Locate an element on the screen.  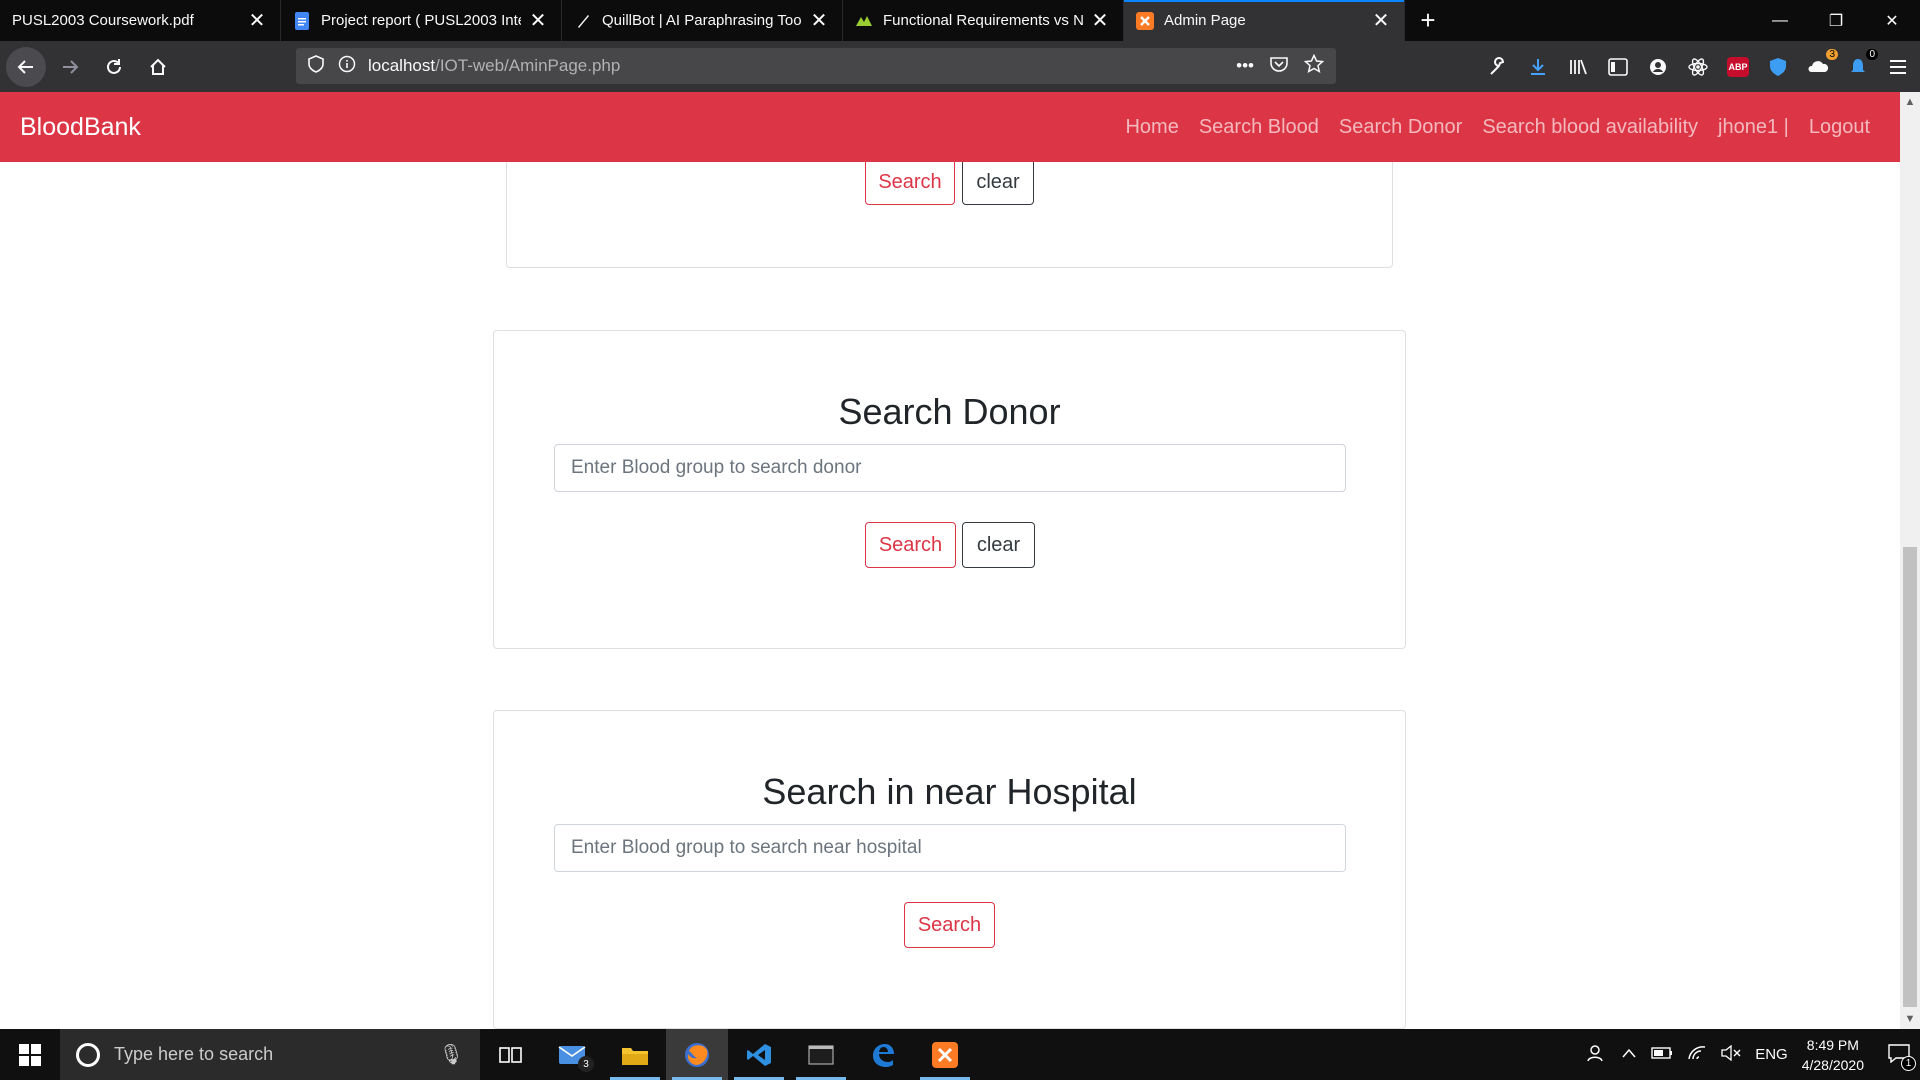
taskbar-search-box: Type here to search 🎙 is located at coordinates (270, 1054).